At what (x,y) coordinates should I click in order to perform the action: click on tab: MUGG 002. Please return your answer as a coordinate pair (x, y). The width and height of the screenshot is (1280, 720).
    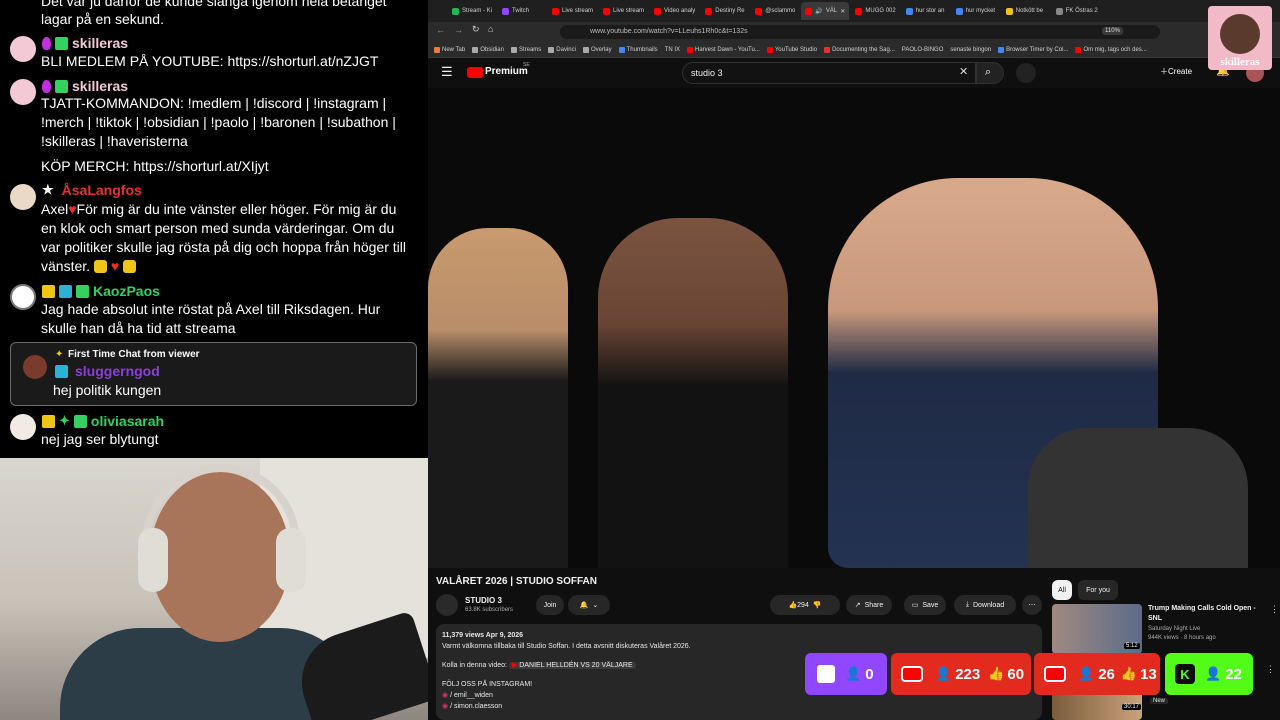
    Looking at the image, I should click on (875, 11).